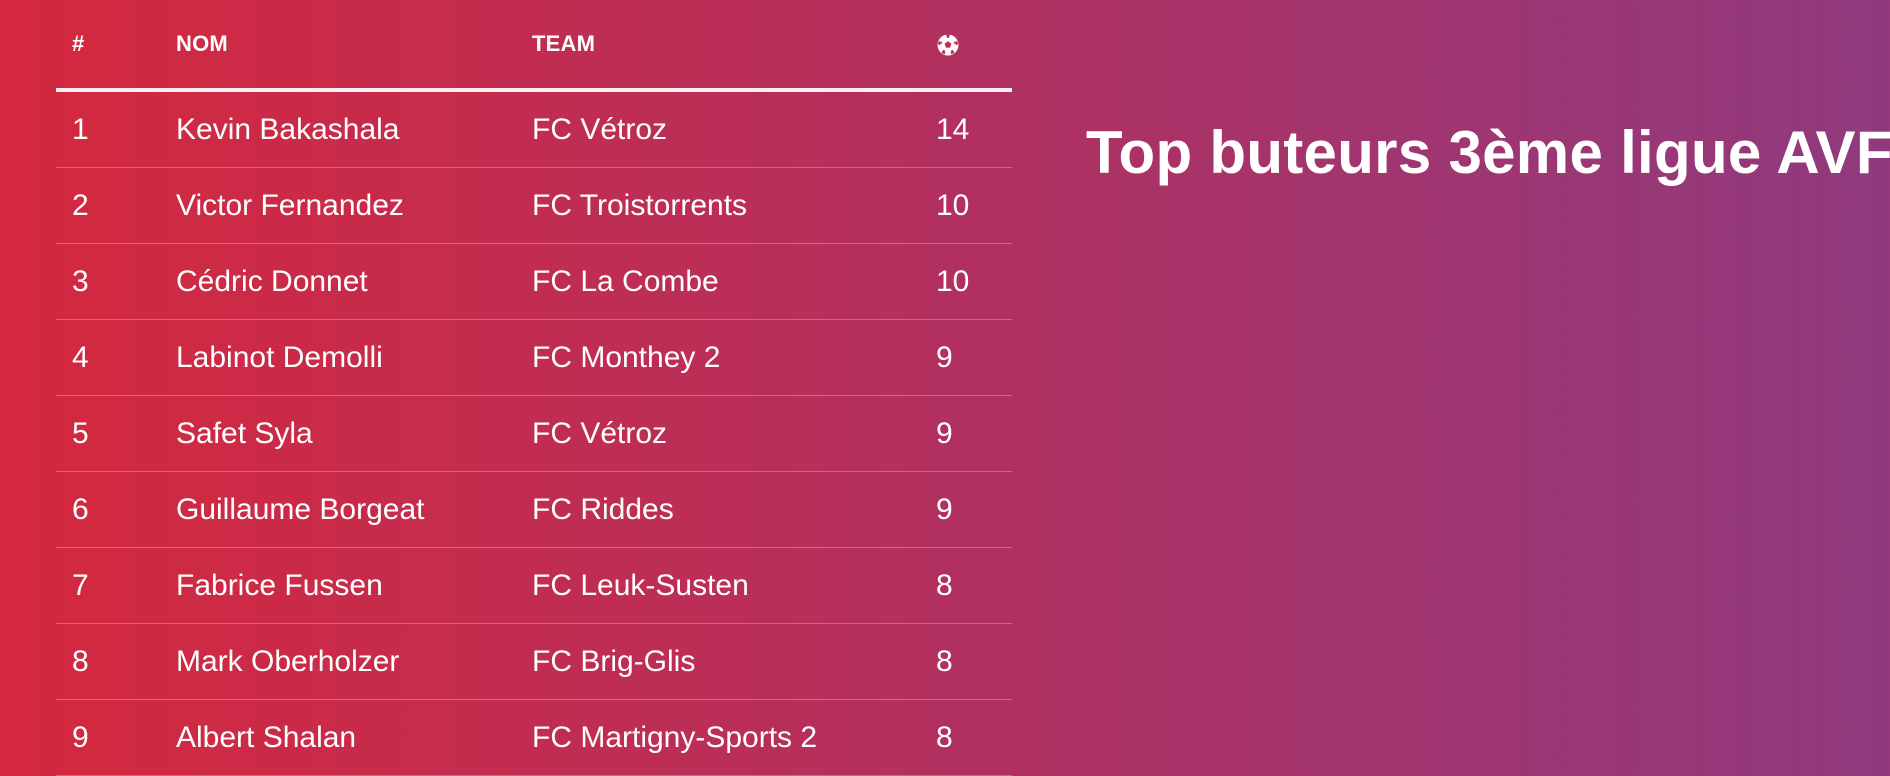 The height and width of the screenshot is (776, 1890). I want to click on cell-rank: 3, so click(116, 281).